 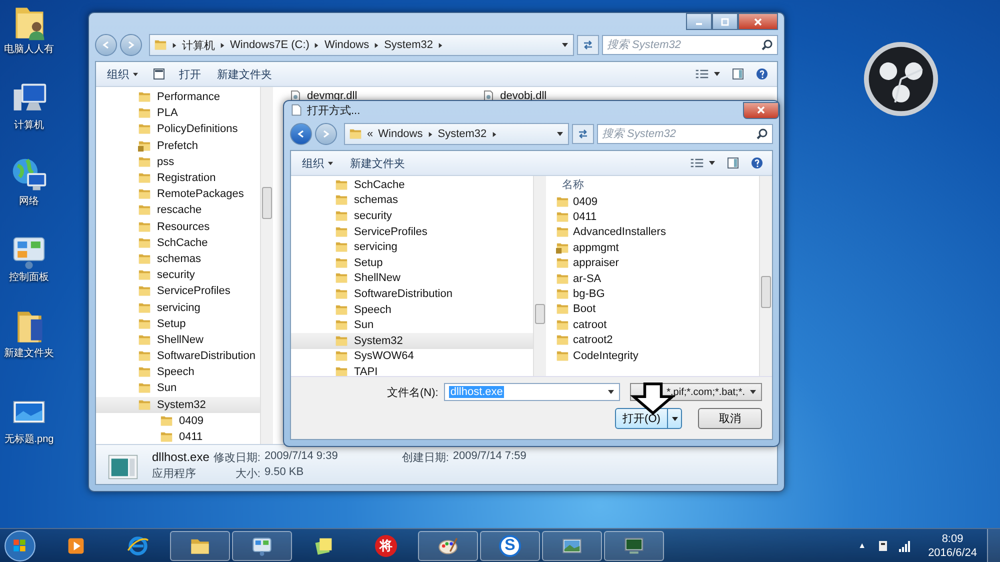 I want to click on desktop-icon-label: 网络, so click(x=29, y=201).